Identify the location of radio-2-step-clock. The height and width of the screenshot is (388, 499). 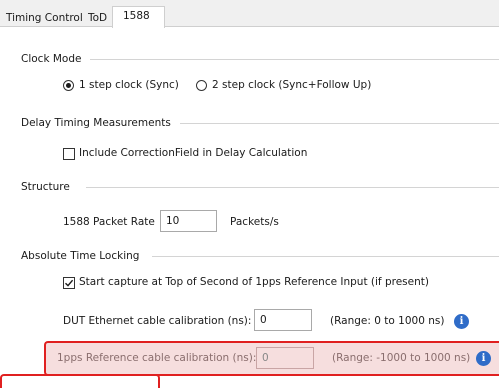
(201, 85).